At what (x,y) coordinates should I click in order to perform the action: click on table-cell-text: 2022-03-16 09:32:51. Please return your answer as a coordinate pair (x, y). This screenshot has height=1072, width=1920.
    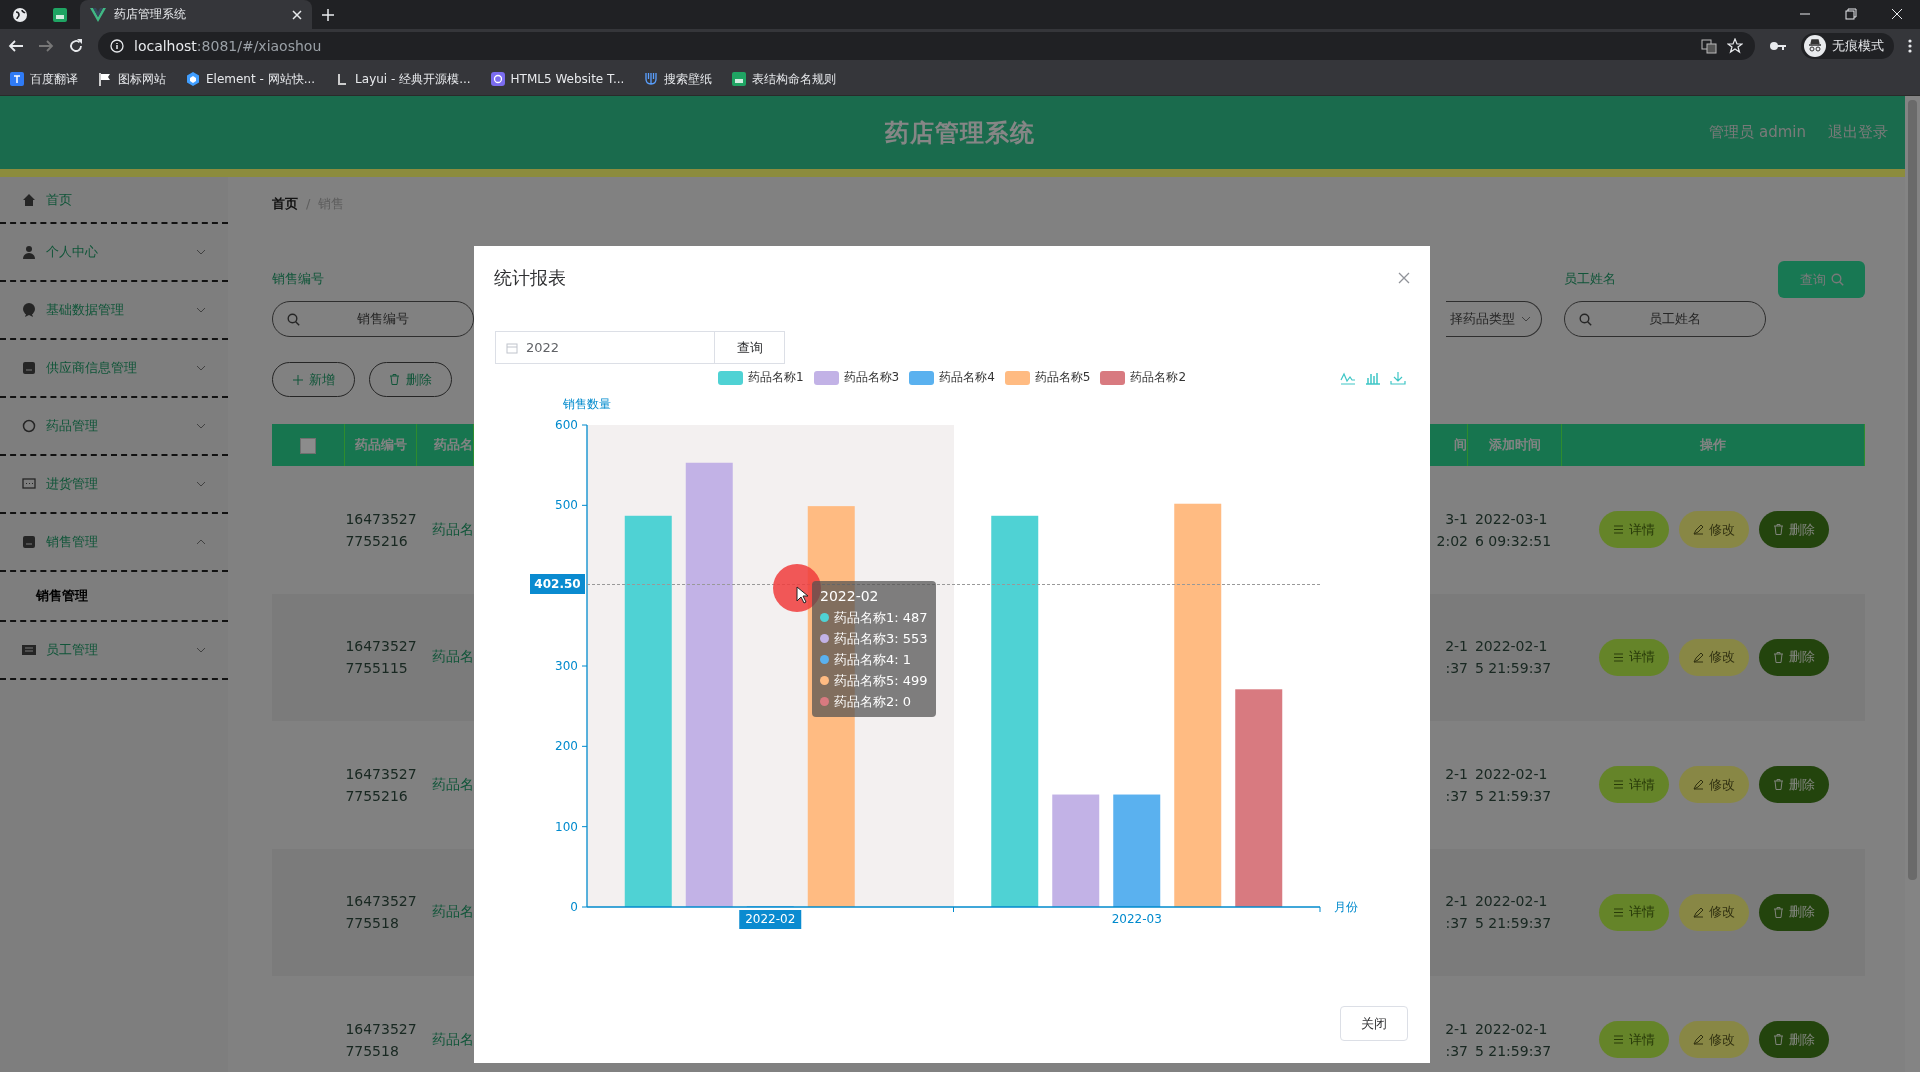
    Looking at the image, I should click on (1513, 530).